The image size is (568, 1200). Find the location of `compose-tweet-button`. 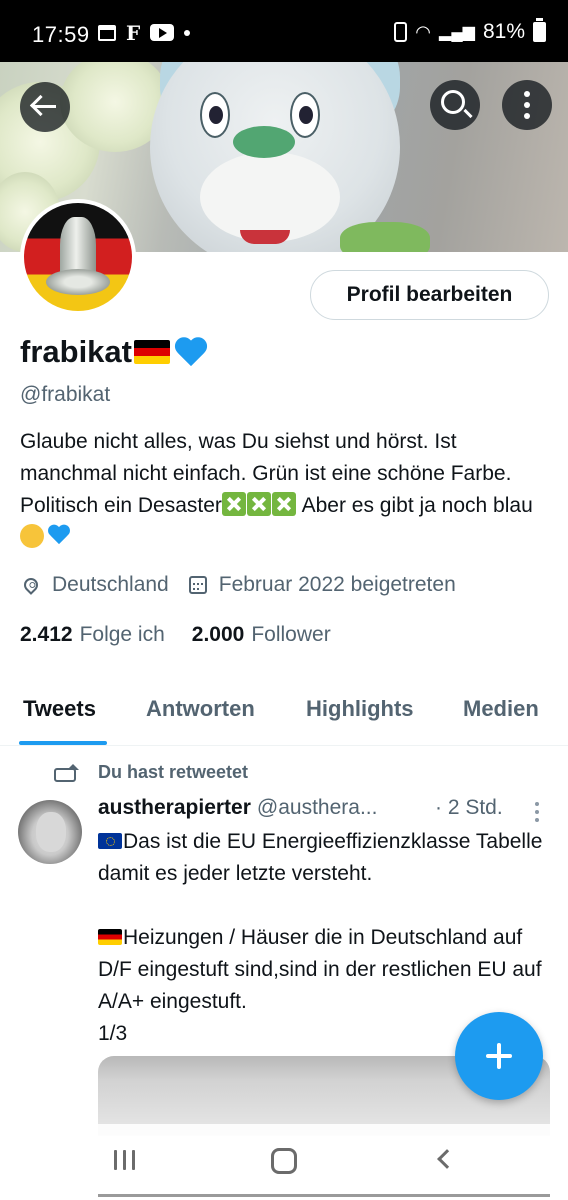

compose-tweet-button is located at coordinates (499, 1056).